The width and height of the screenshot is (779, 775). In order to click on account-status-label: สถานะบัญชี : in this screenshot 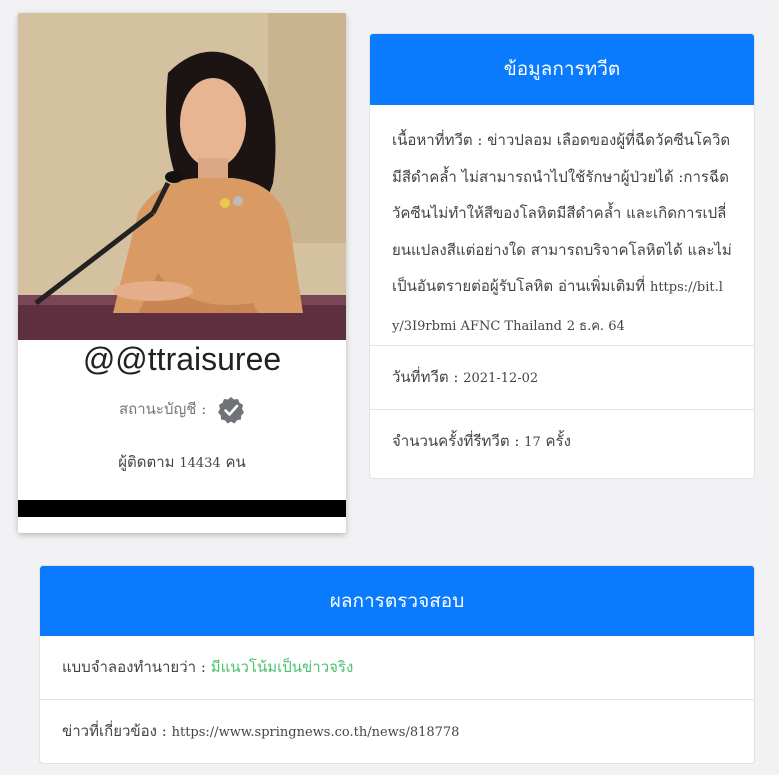, I will do `click(162, 409)`.